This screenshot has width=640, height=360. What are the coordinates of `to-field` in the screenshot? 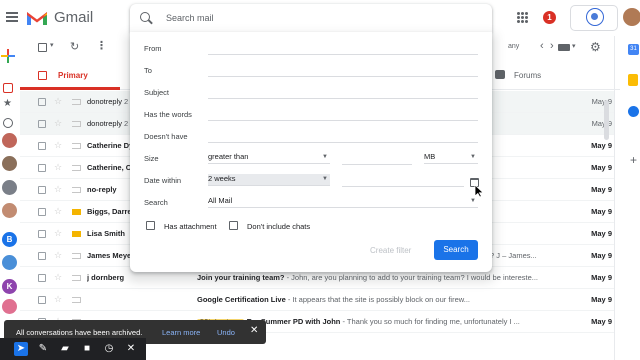 It's located at (343, 76).